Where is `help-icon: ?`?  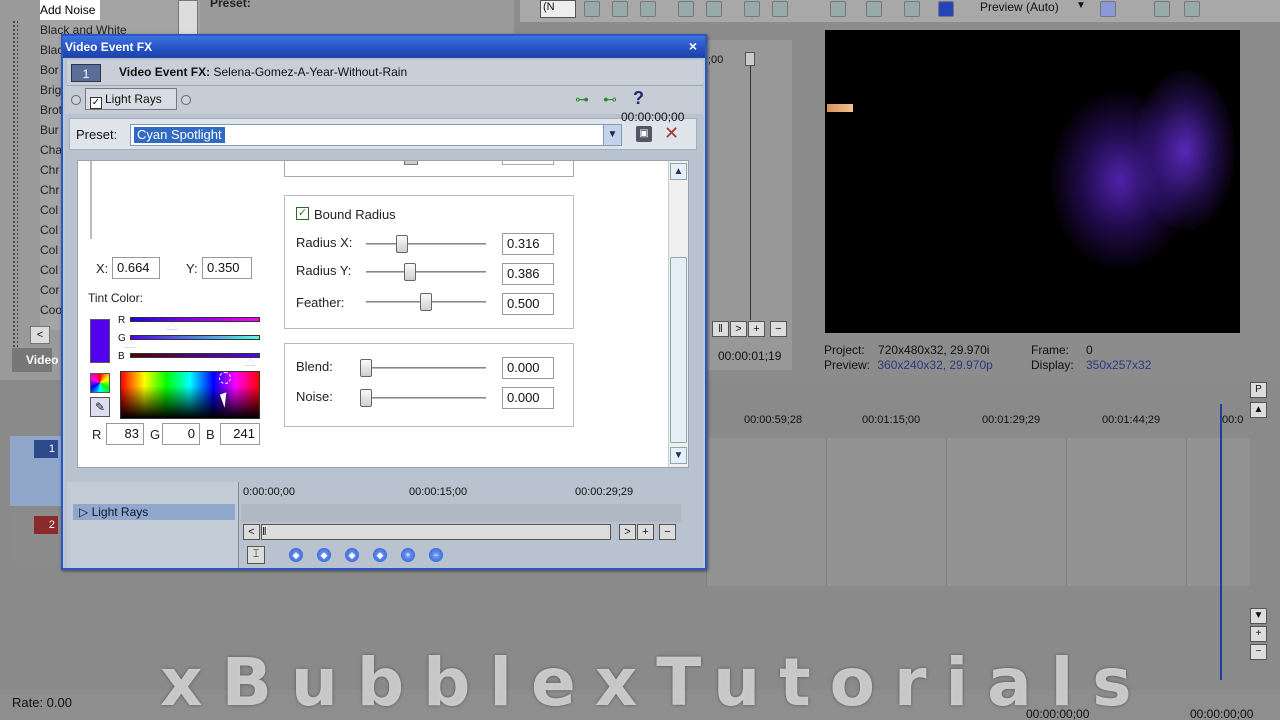
help-icon: ? is located at coordinates (638, 98).